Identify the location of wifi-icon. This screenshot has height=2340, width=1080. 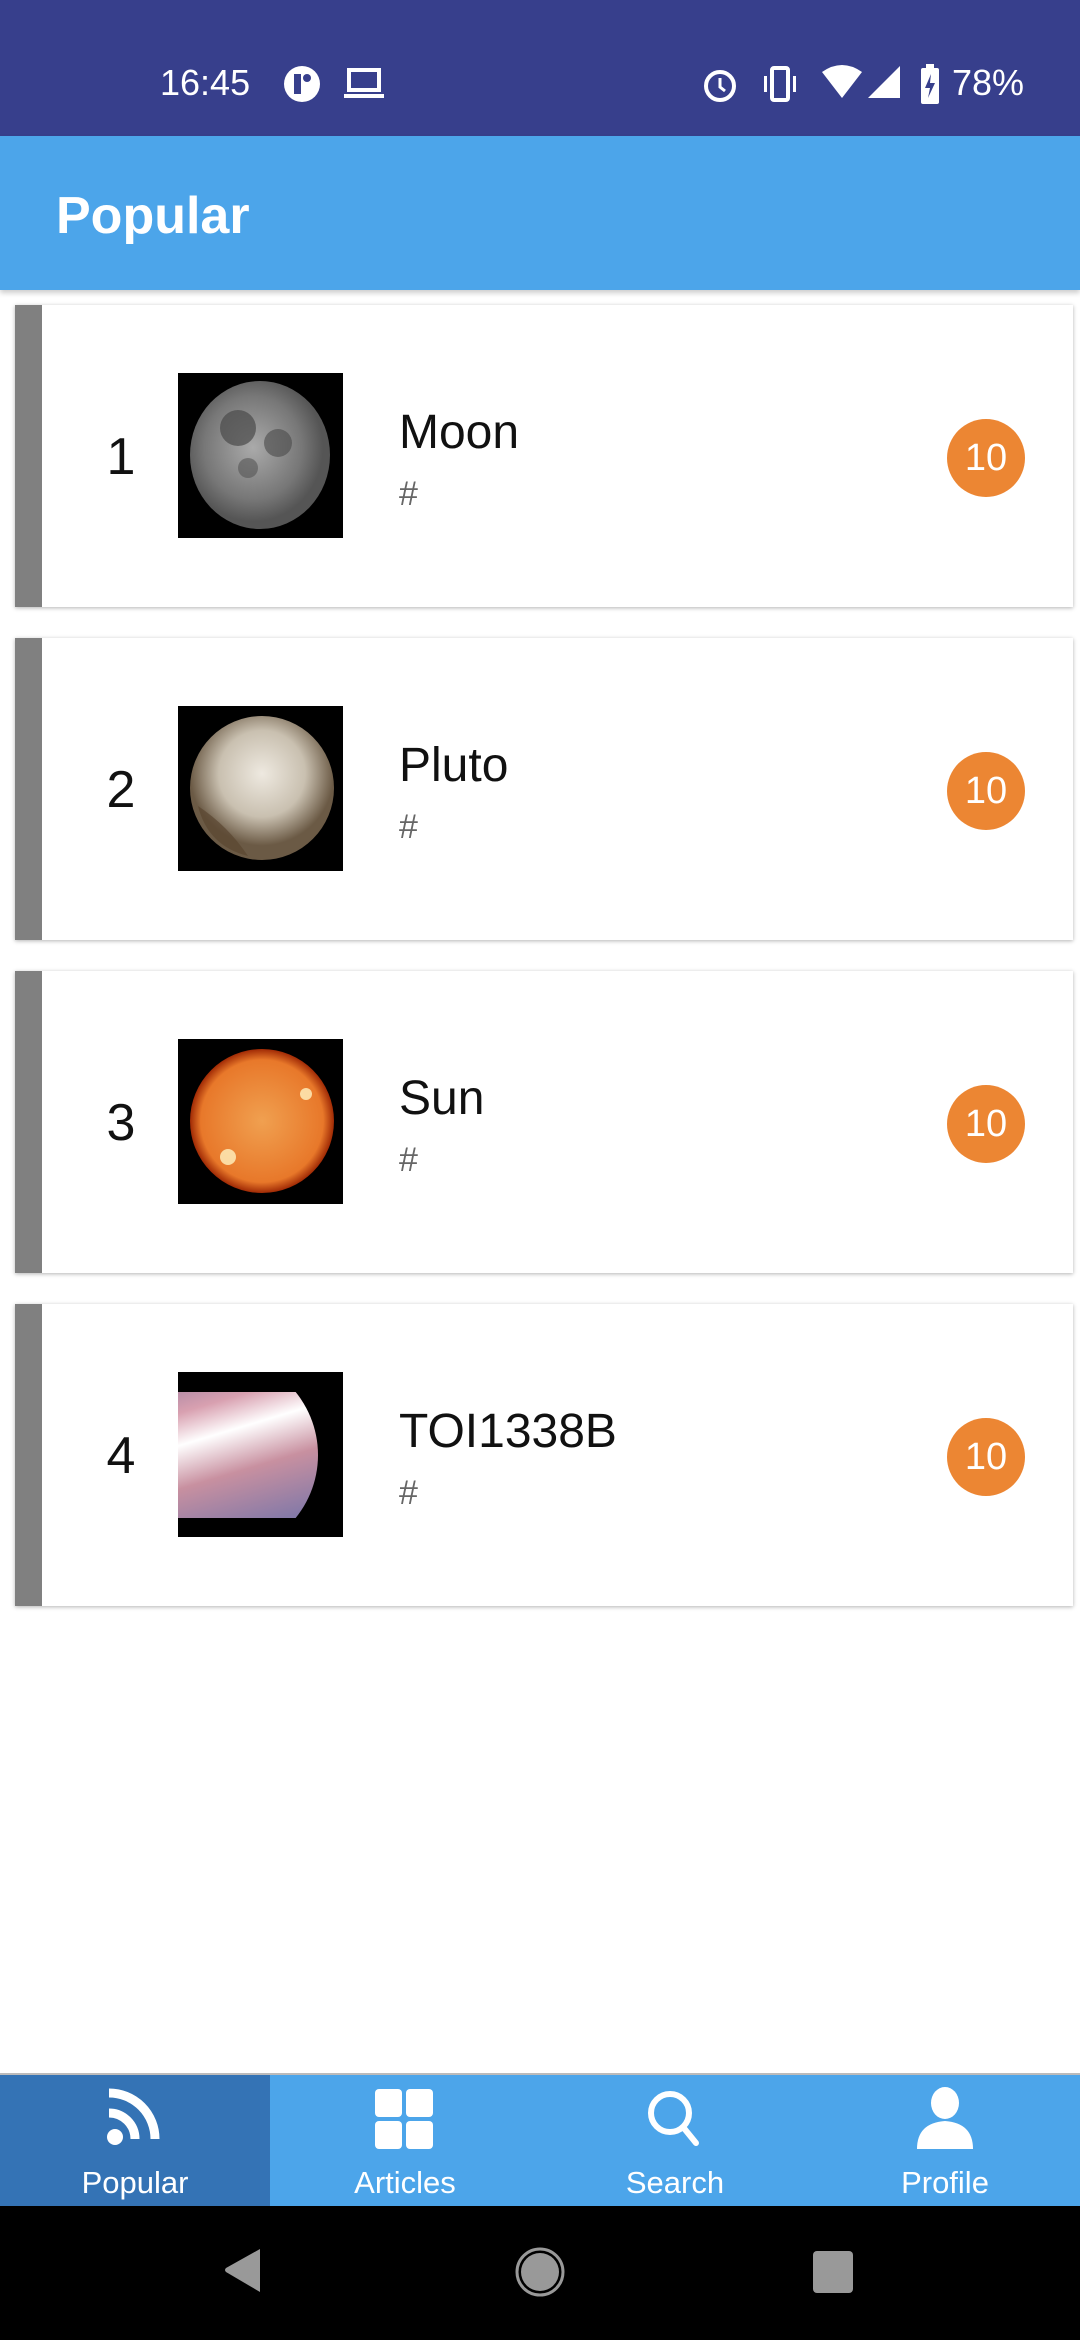
(842, 81).